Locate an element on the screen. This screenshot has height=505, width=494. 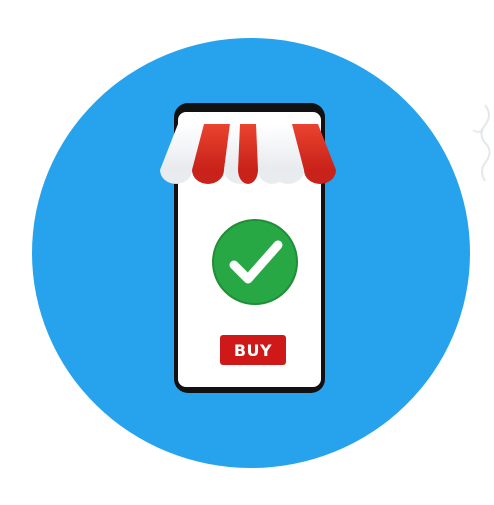
watermark-mark is located at coordinates (481, 143).